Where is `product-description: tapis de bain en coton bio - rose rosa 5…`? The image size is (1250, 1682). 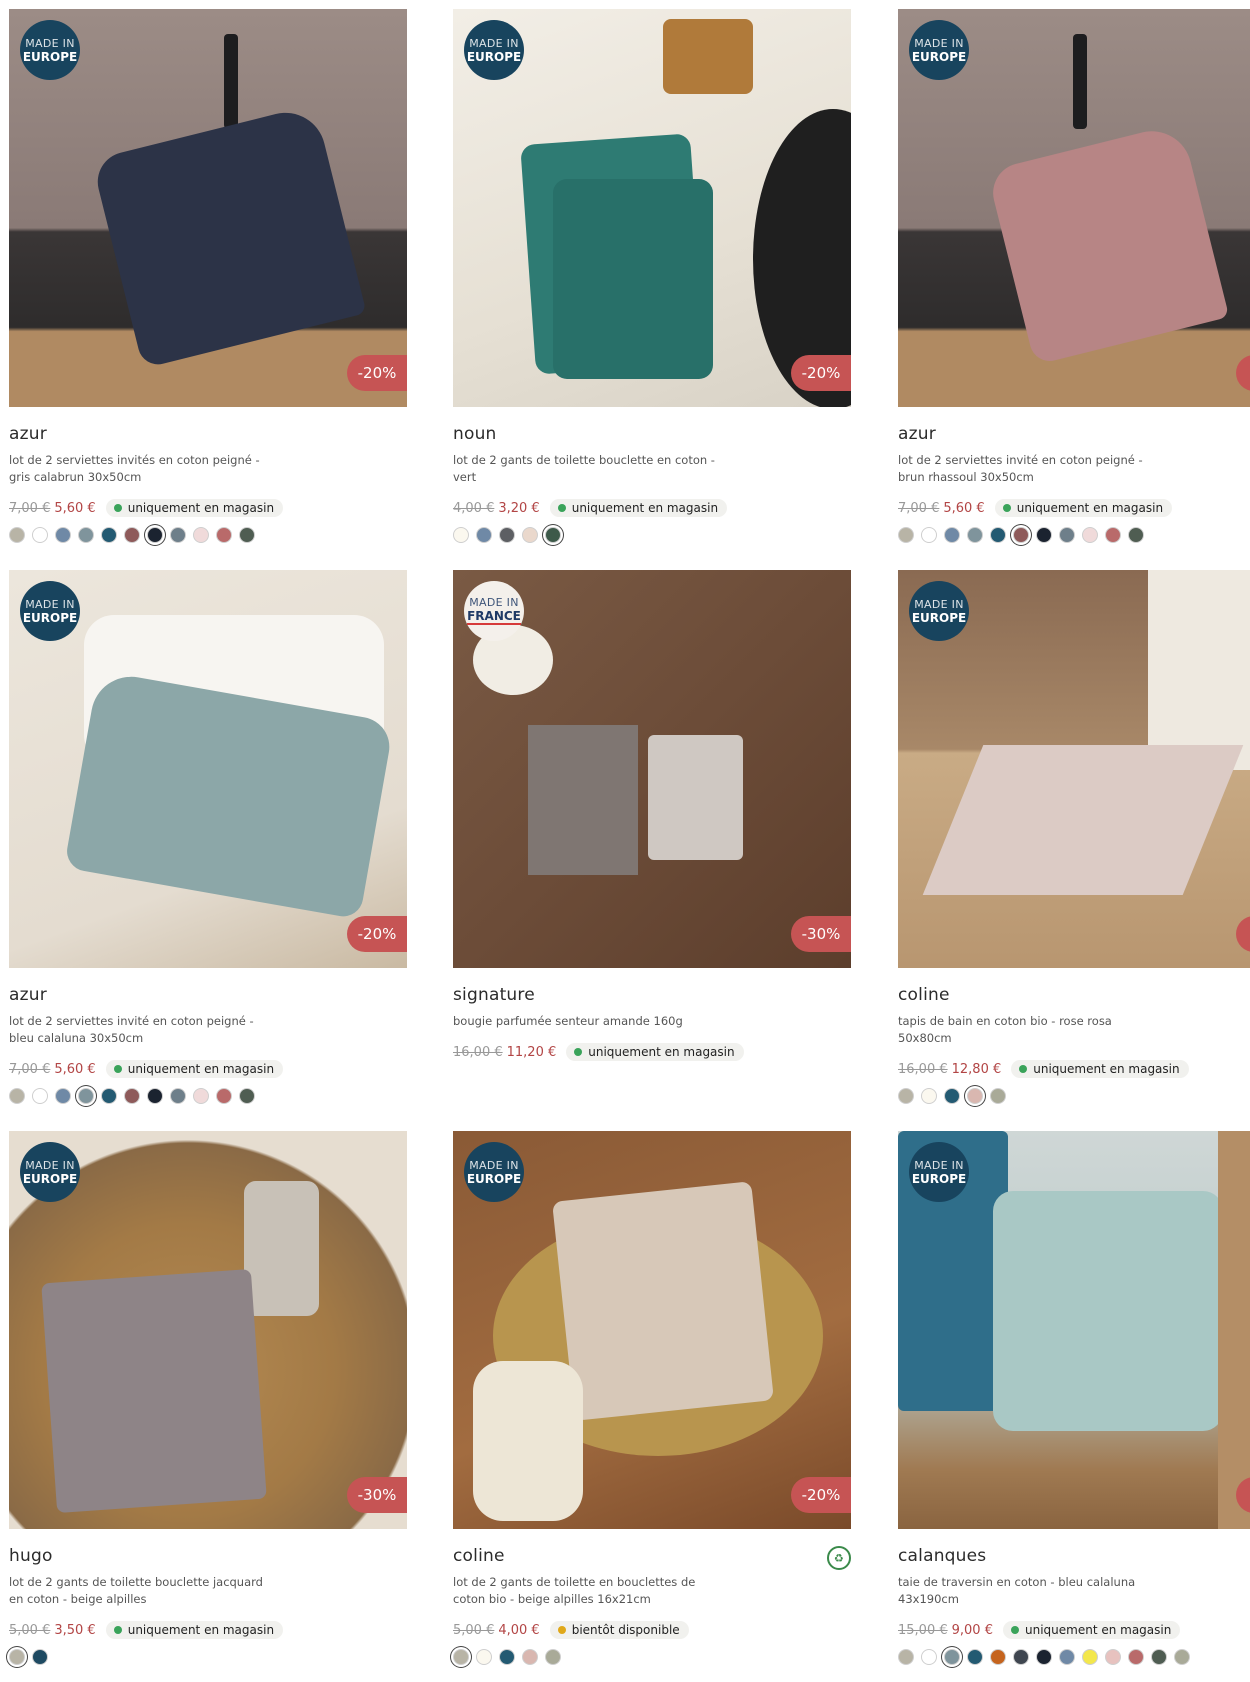 product-description: tapis de bain en coton bio - rose rosa 5… is located at coordinates (1033, 1030).